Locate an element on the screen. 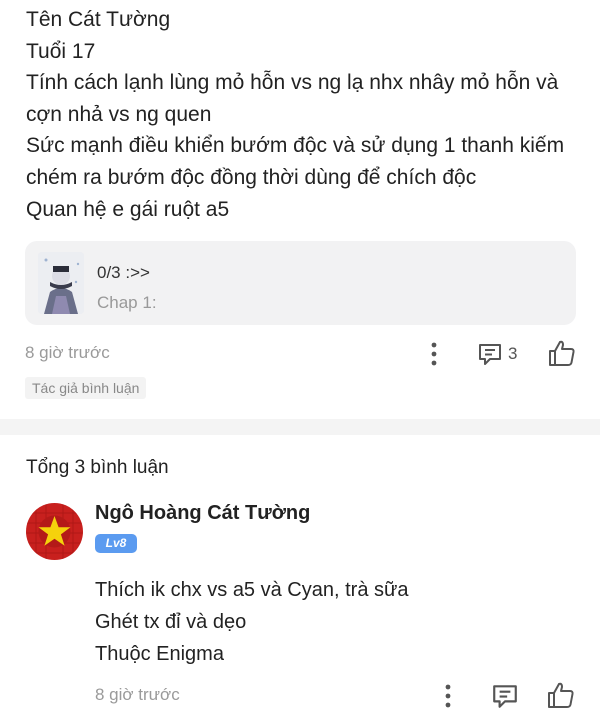 This screenshot has width=600, height=712. comment-line: Thuộc Enigma is located at coordinates (159, 654).